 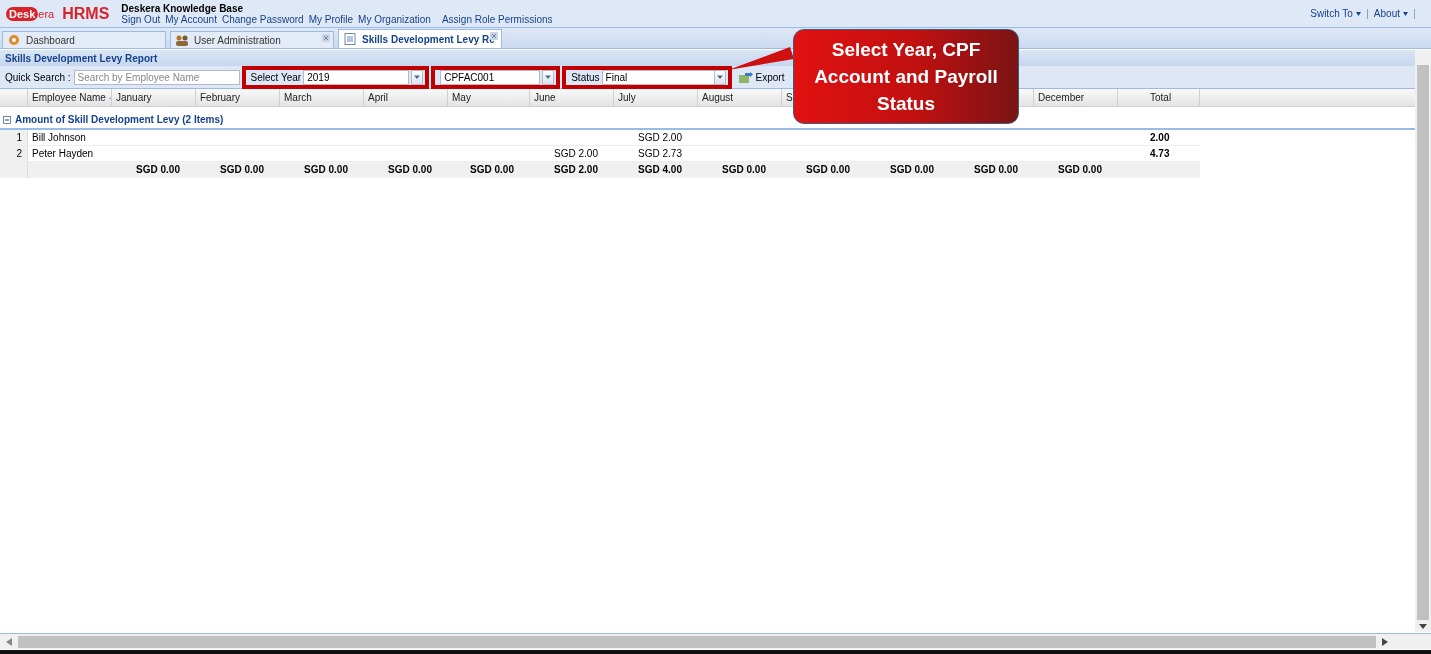 I want to click on document-icon, so click(x=350, y=39).